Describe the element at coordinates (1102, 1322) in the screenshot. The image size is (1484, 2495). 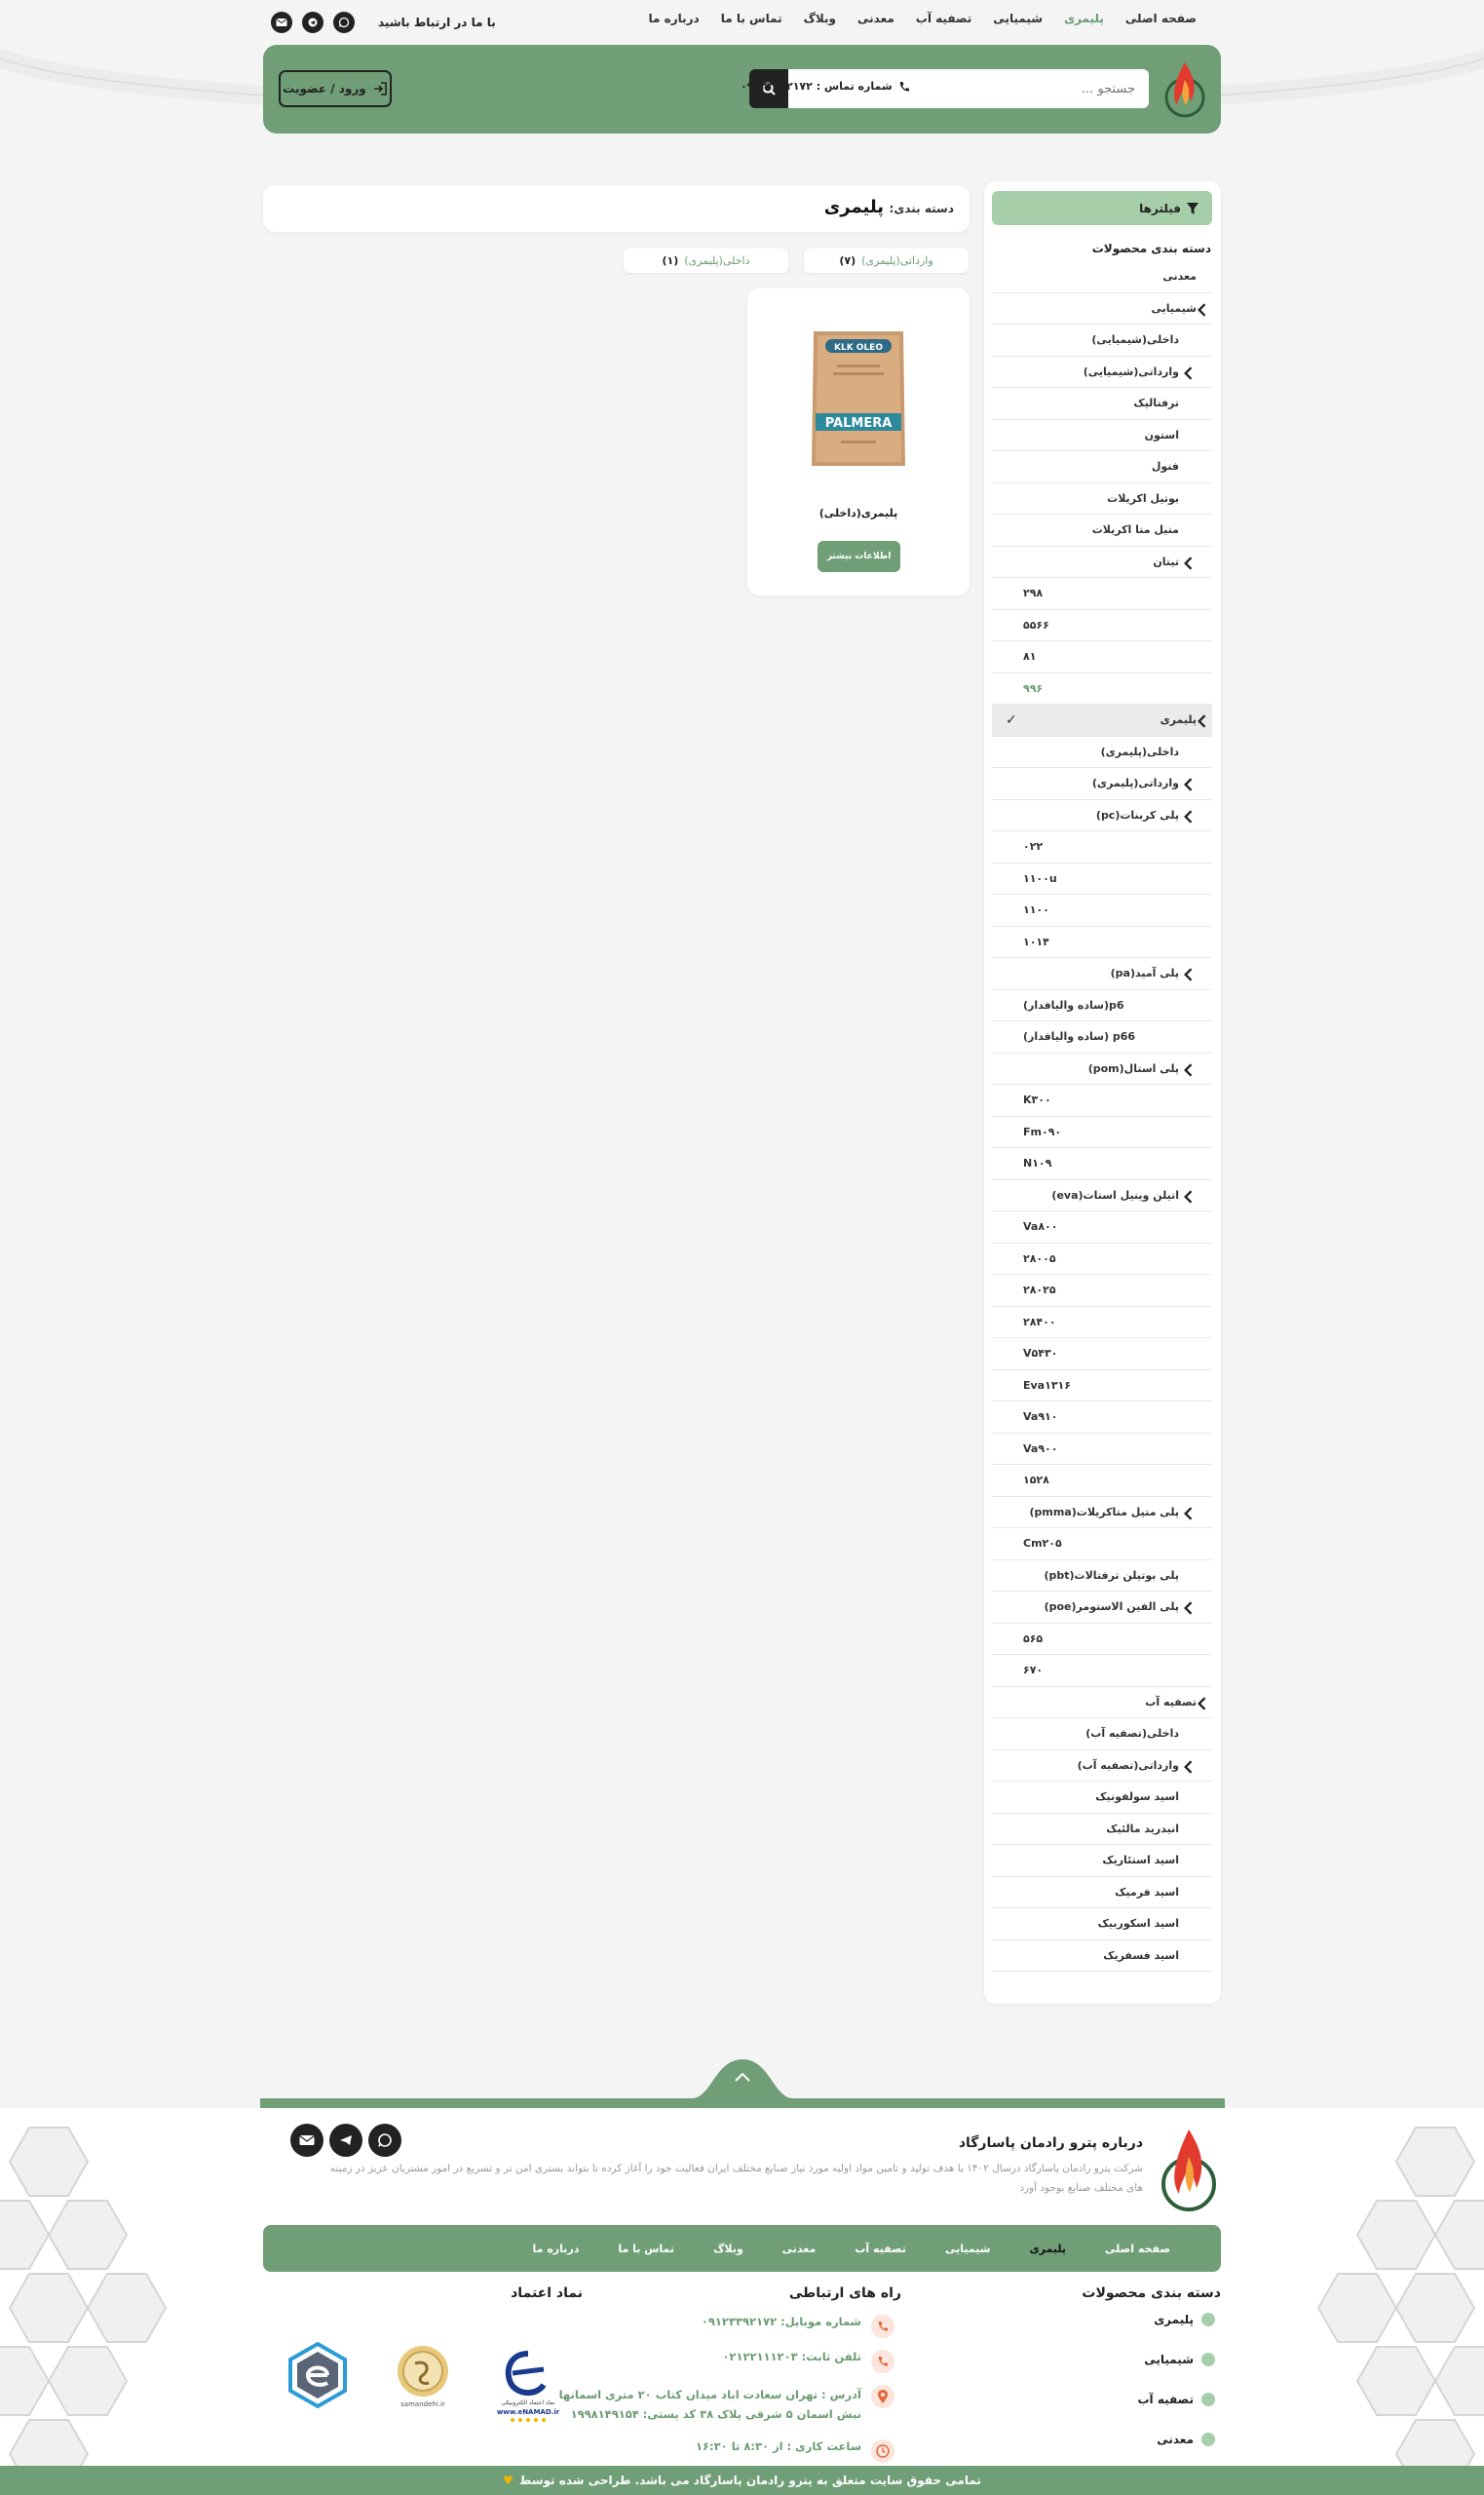
I see `category-item: ۲۸۴۰۰` at that location.